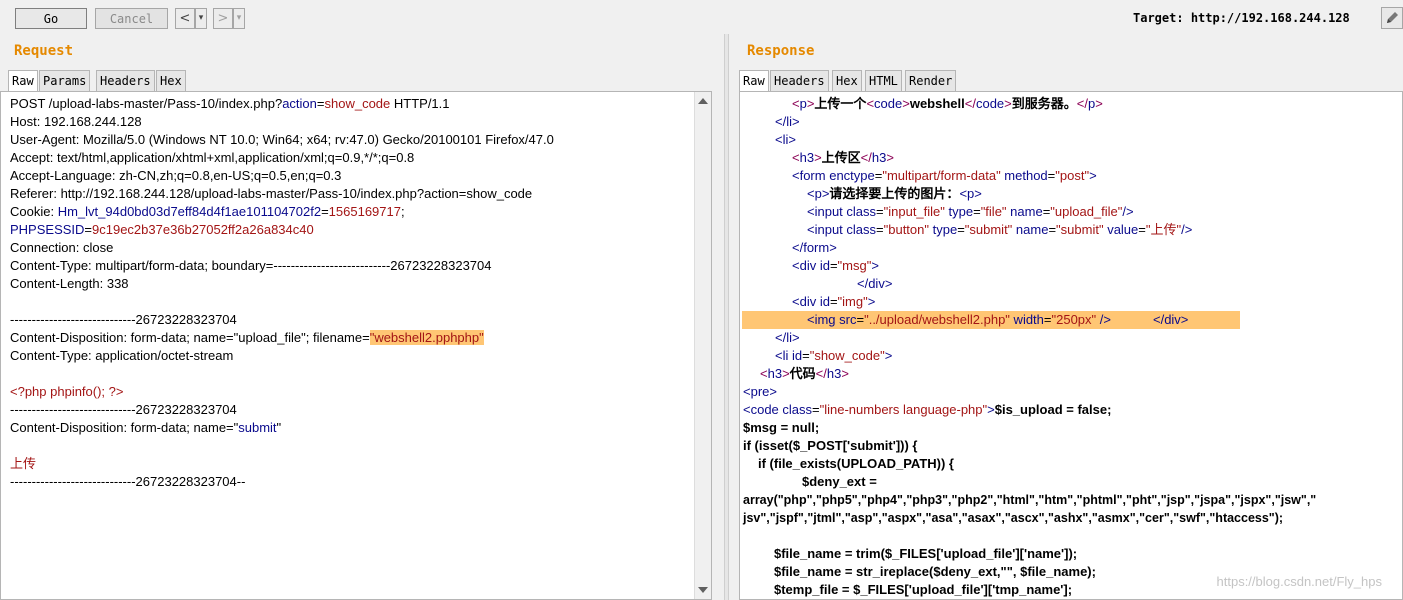  What do you see at coordinates (883, 80) in the screenshot?
I see `tab-html: HTML` at bounding box center [883, 80].